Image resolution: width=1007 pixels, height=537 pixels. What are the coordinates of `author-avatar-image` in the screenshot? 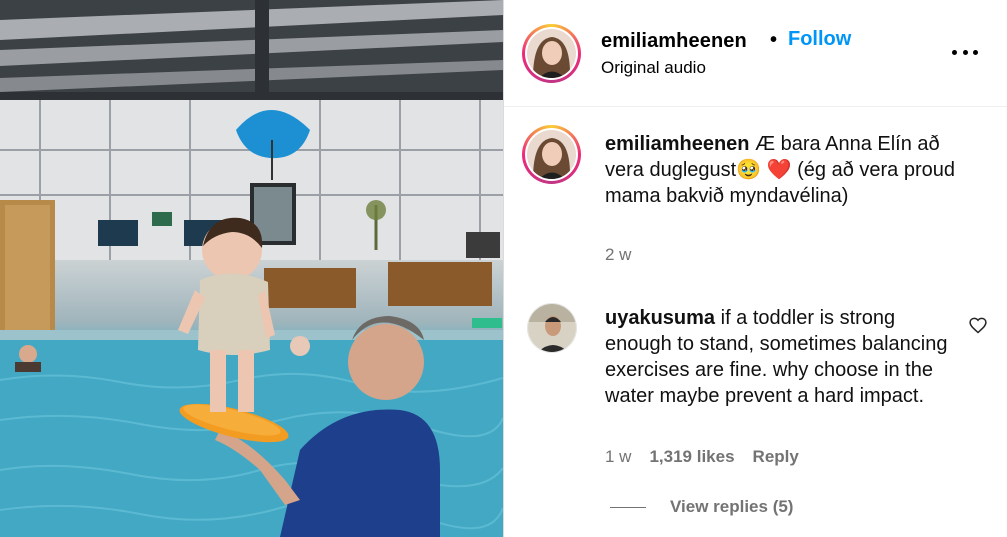 It's located at (551, 53).